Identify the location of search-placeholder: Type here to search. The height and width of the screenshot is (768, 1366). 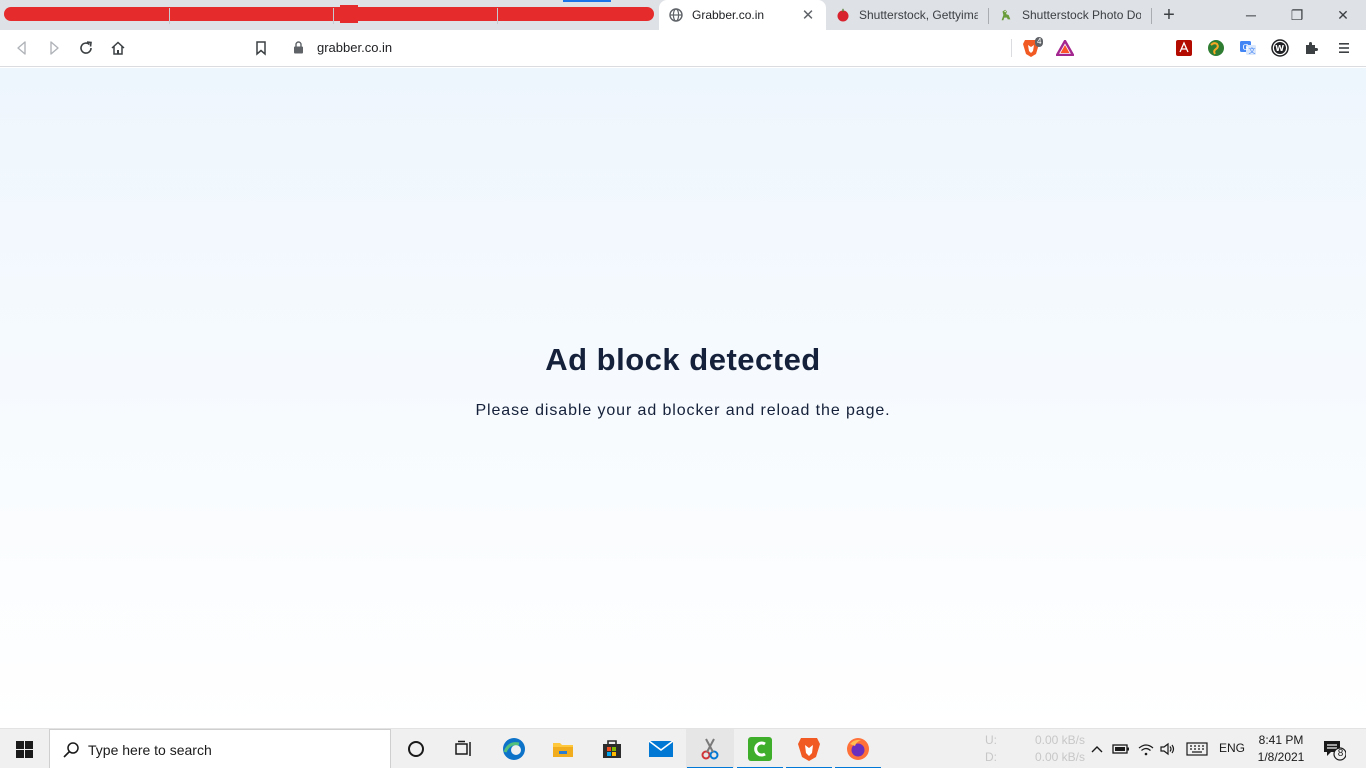
(150, 750).